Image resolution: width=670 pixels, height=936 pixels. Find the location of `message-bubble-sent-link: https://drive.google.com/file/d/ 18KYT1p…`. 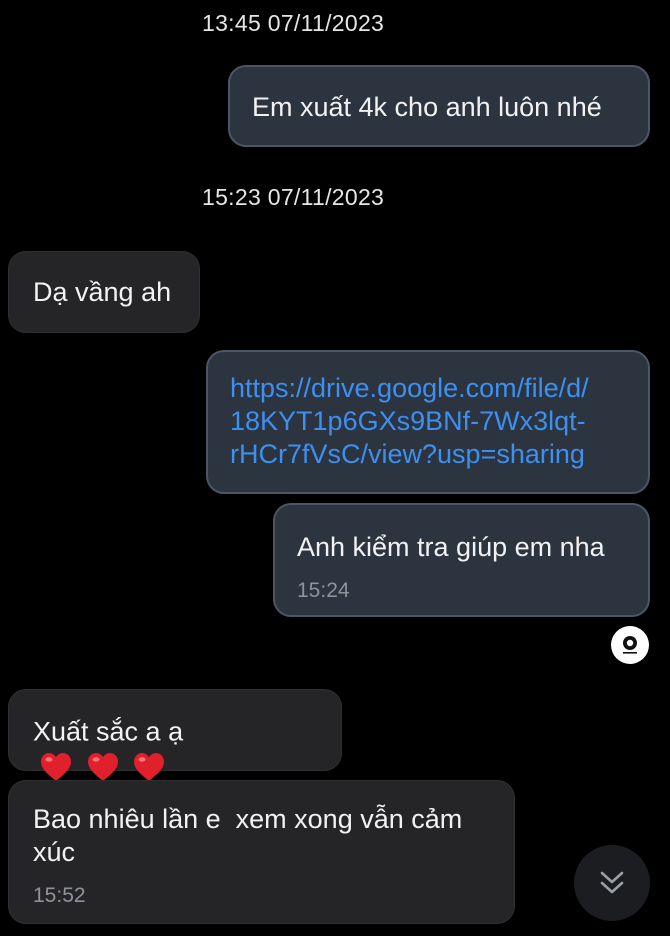

message-bubble-sent-link: https://drive.google.com/file/d/ 18KYT1p… is located at coordinates (428, 422).